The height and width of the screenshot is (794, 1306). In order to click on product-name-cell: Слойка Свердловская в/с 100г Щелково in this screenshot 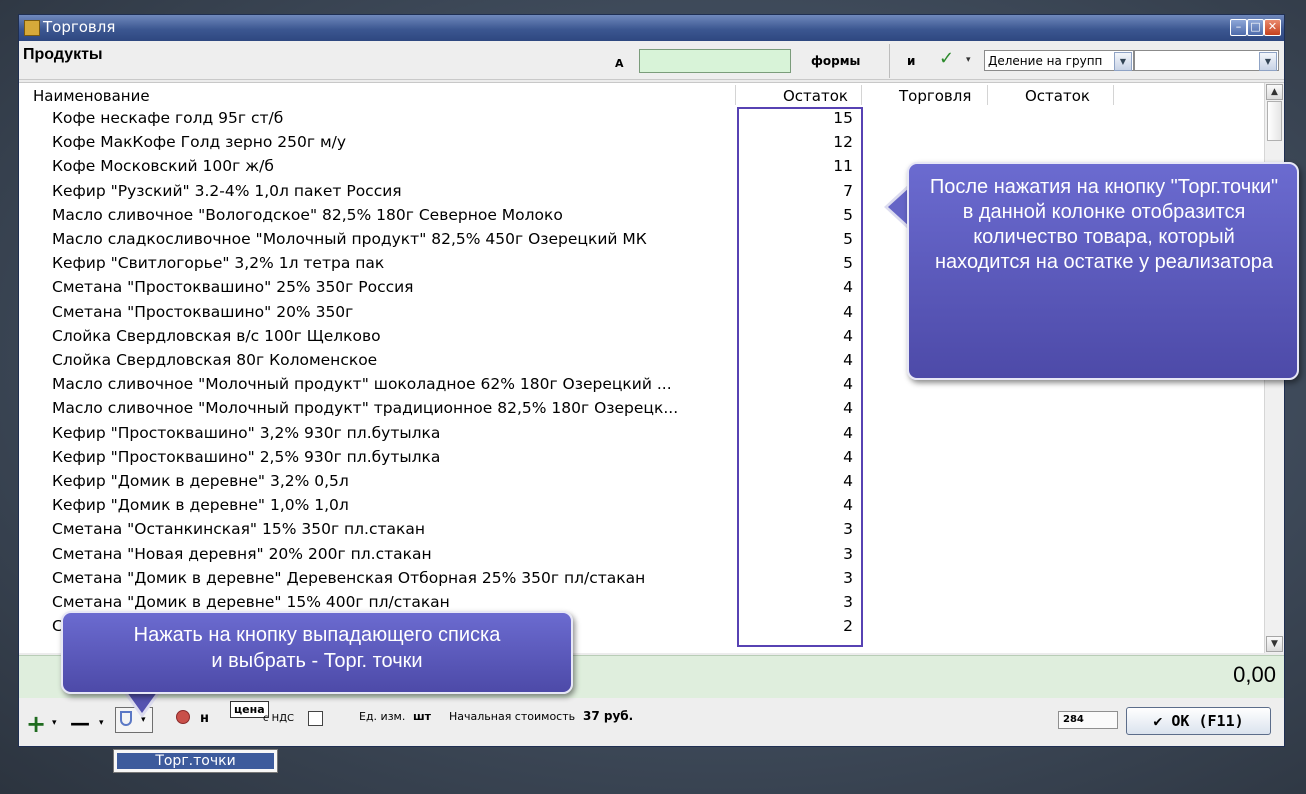, I will do `click(216, 335)`.